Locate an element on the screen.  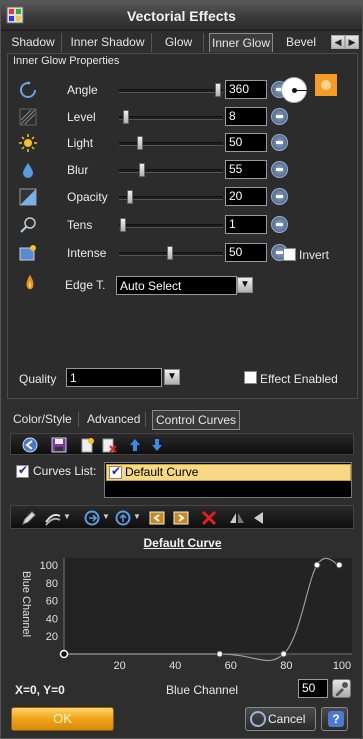
tab-control-curves: Control Curves is located at coordinates (196, 420).